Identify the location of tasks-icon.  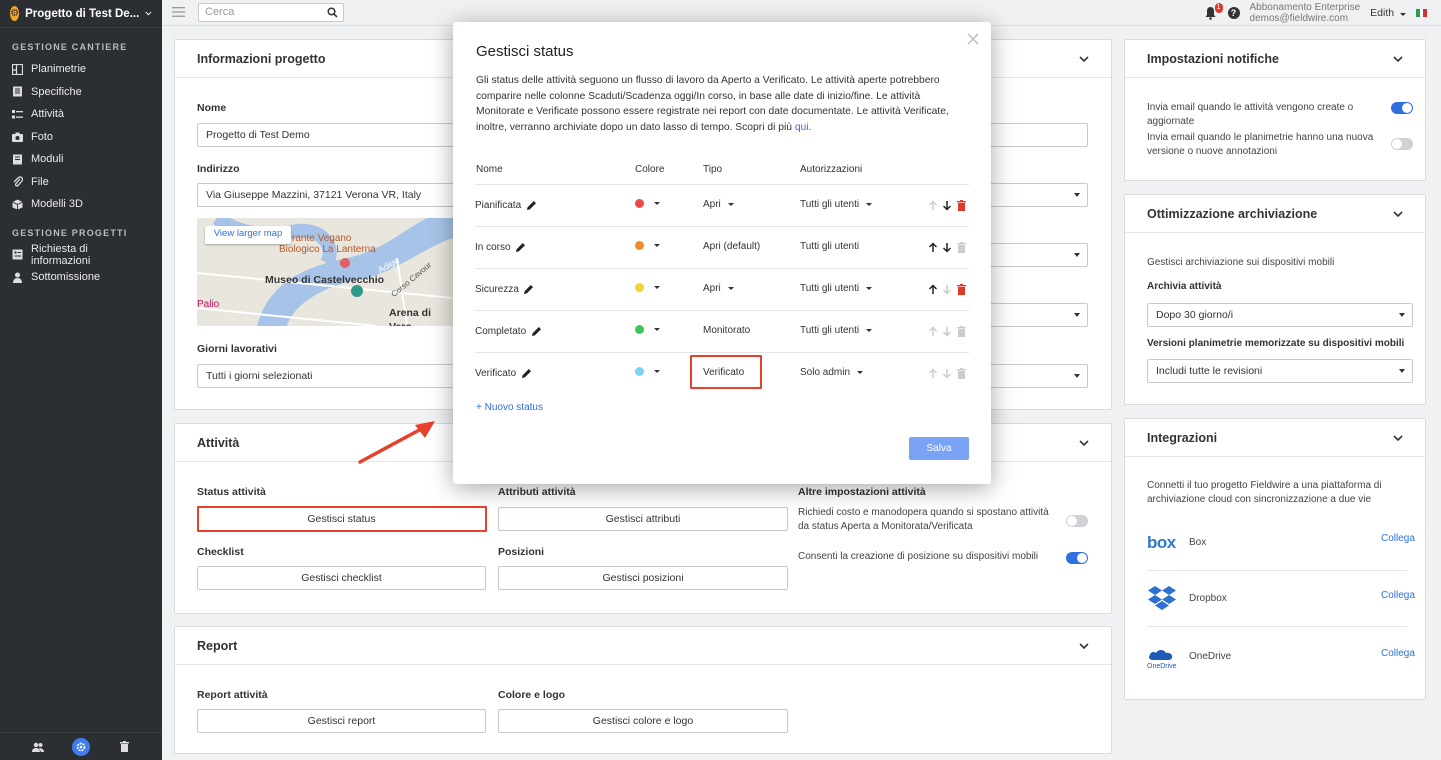
(17, 114).